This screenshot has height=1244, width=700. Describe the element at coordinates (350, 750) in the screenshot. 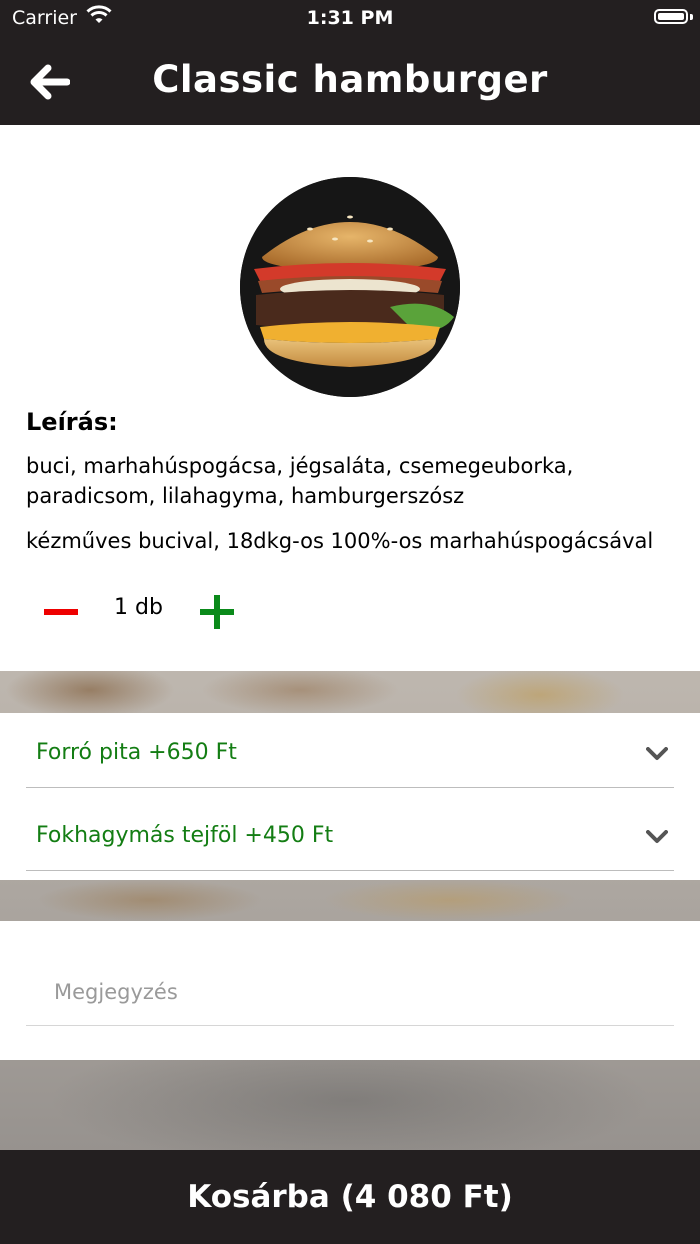

I see `option-dropdown-pita: Forró pita +650 Ft` at that location.